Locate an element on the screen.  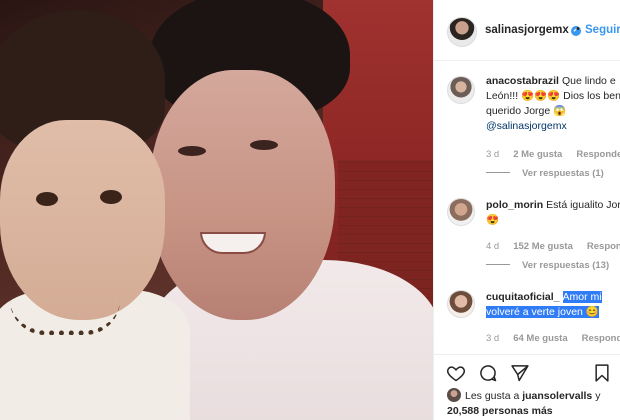
owner-username: salinasjorgemx ✓ is located at coordinates (533, 30).